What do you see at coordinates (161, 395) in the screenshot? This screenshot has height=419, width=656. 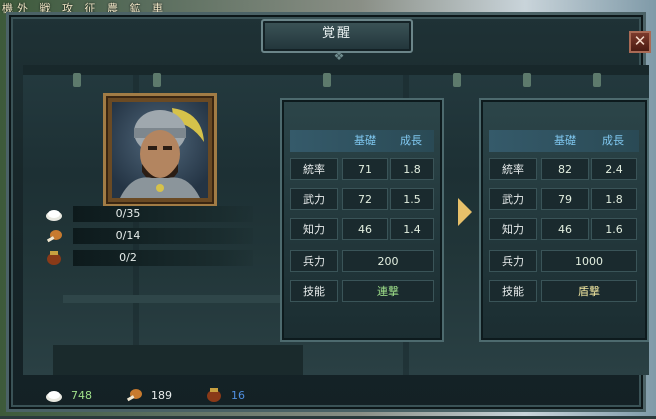 I see `meat-count: 189` at bounding box center [161, 395].